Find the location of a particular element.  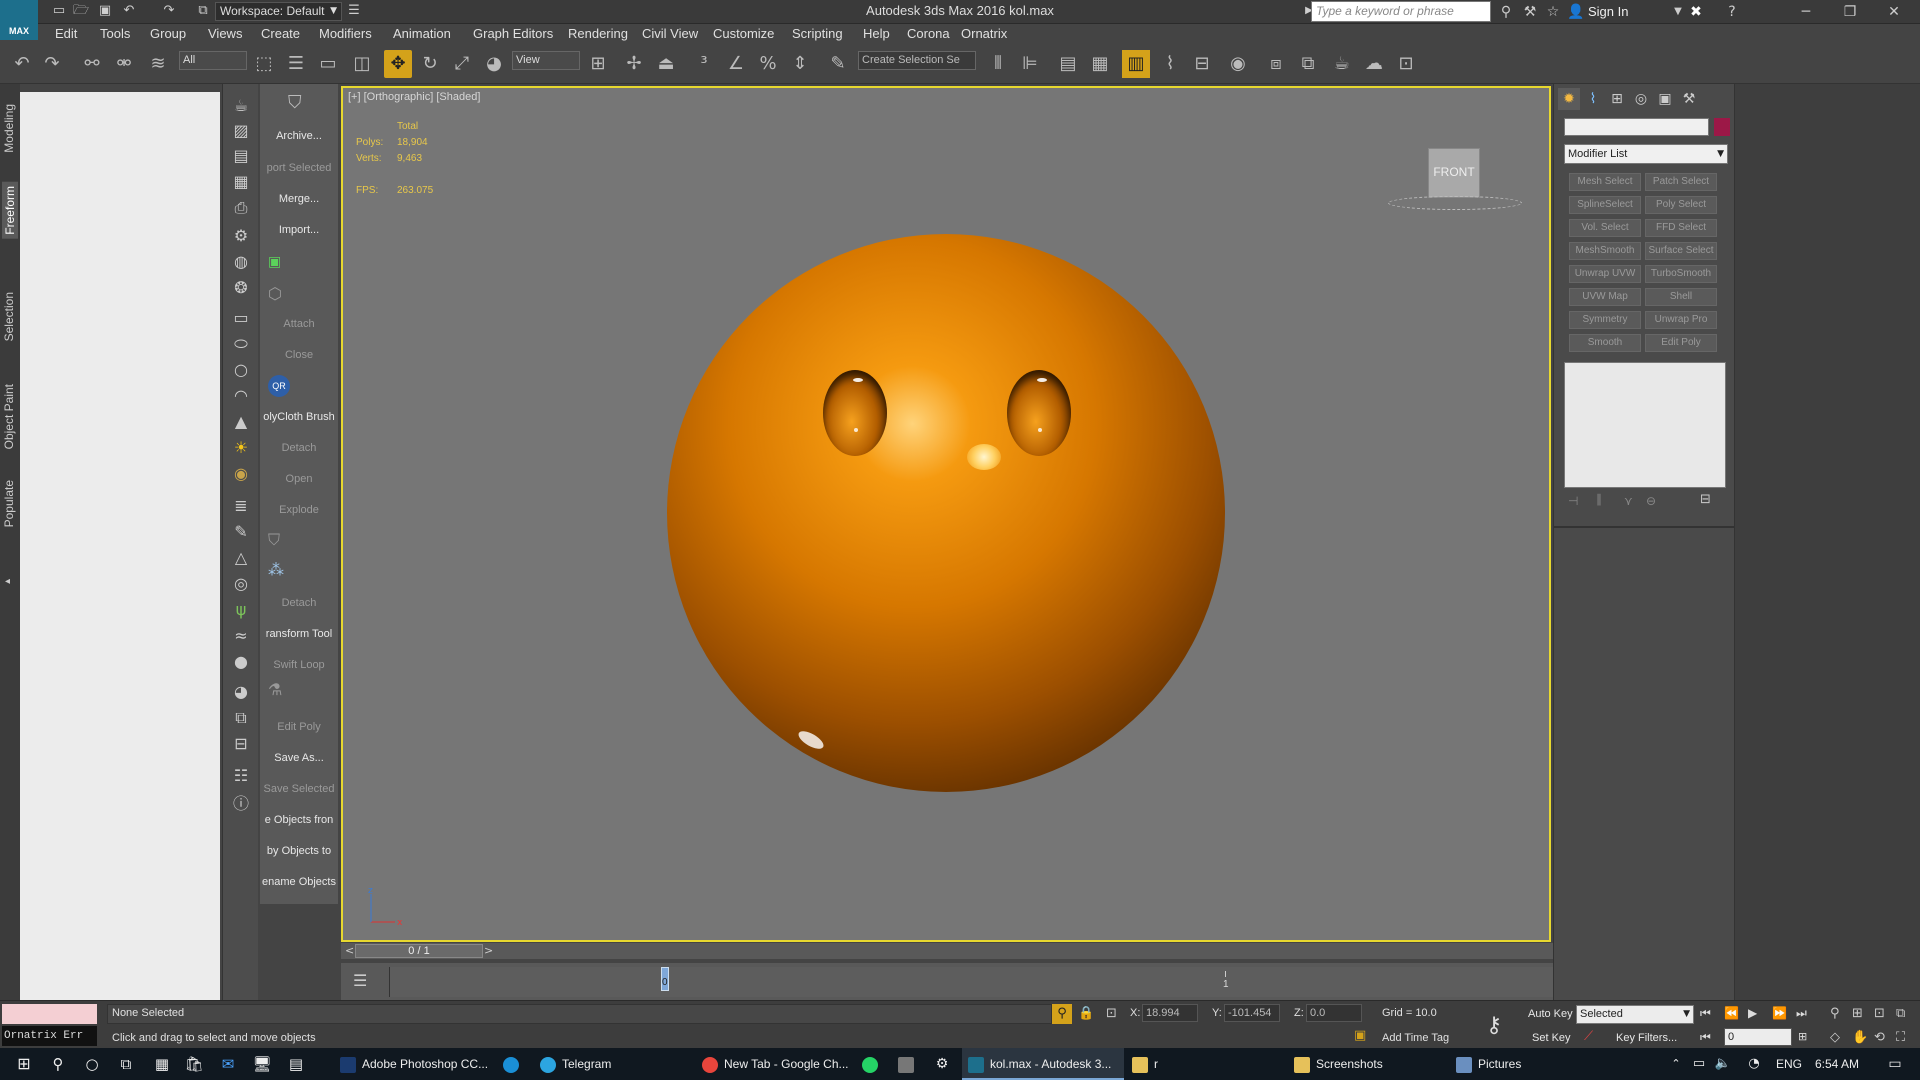

blue-sphere-icon: ◕ is located at coordinates (241, 692).